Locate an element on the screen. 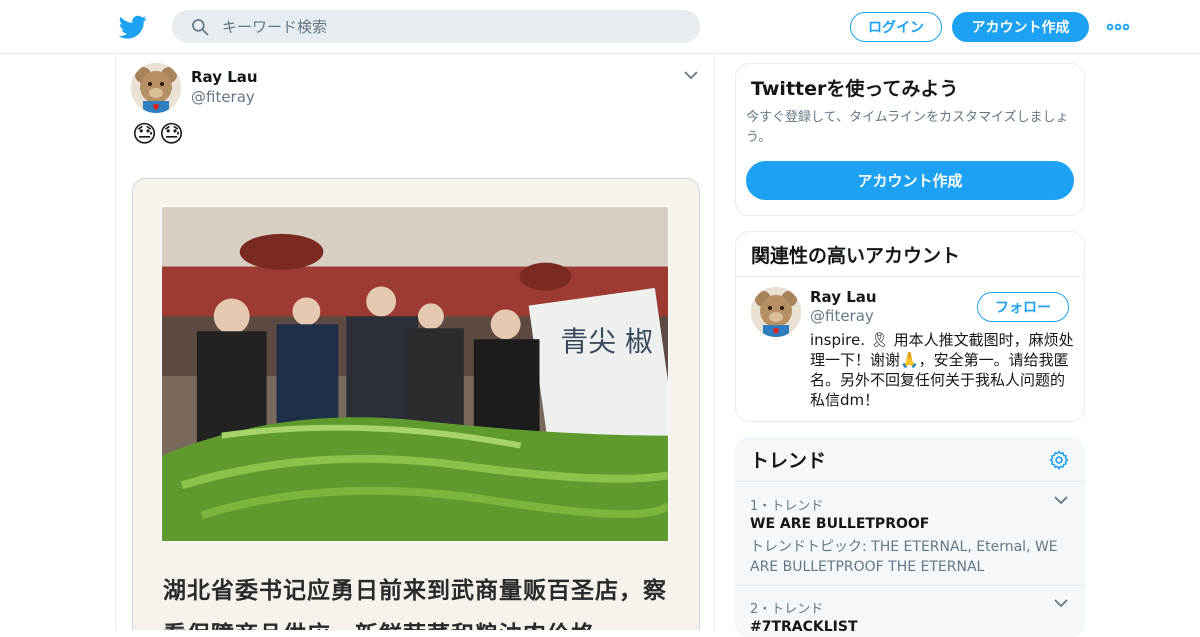 The height and width of the screenshot is (637, 1200). search-box is located at coordinates (436, 26).